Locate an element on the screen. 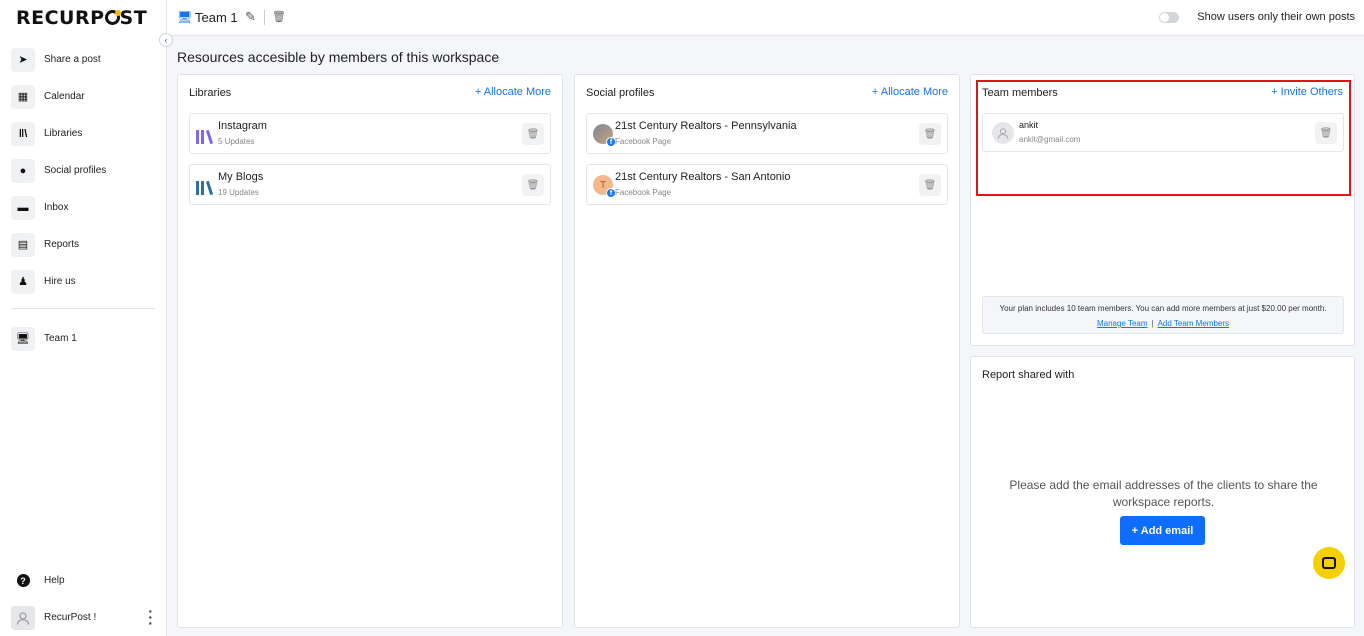 The height and width of the screenshot is (636, 1364). sidebar-item-hire-us: ♟ Hire us is located at coordinates (83, 281).